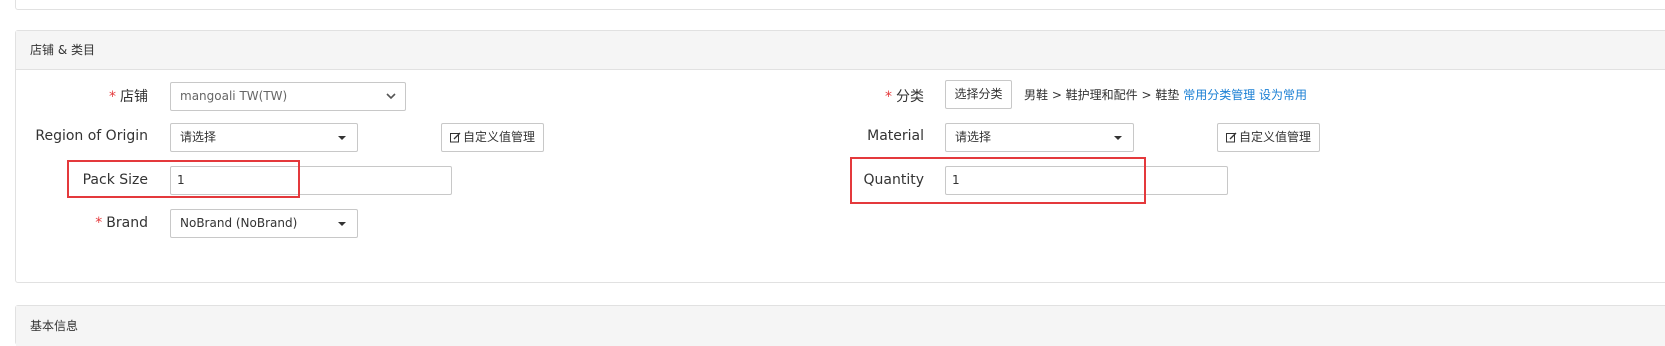  Describe the element at coordinates (264, 137) in the screenshot. I see `region-of-origin-select: 请选择` at that location.